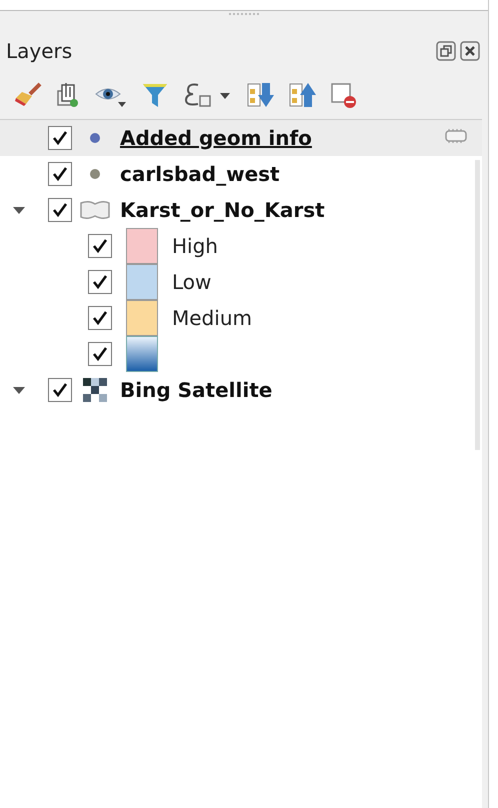 The image size is (498, 808). What do you see at coordinates (196, 390) in the screenshot?
I see `layer-name: Bing Satellite` at bounding box center [196, 390].